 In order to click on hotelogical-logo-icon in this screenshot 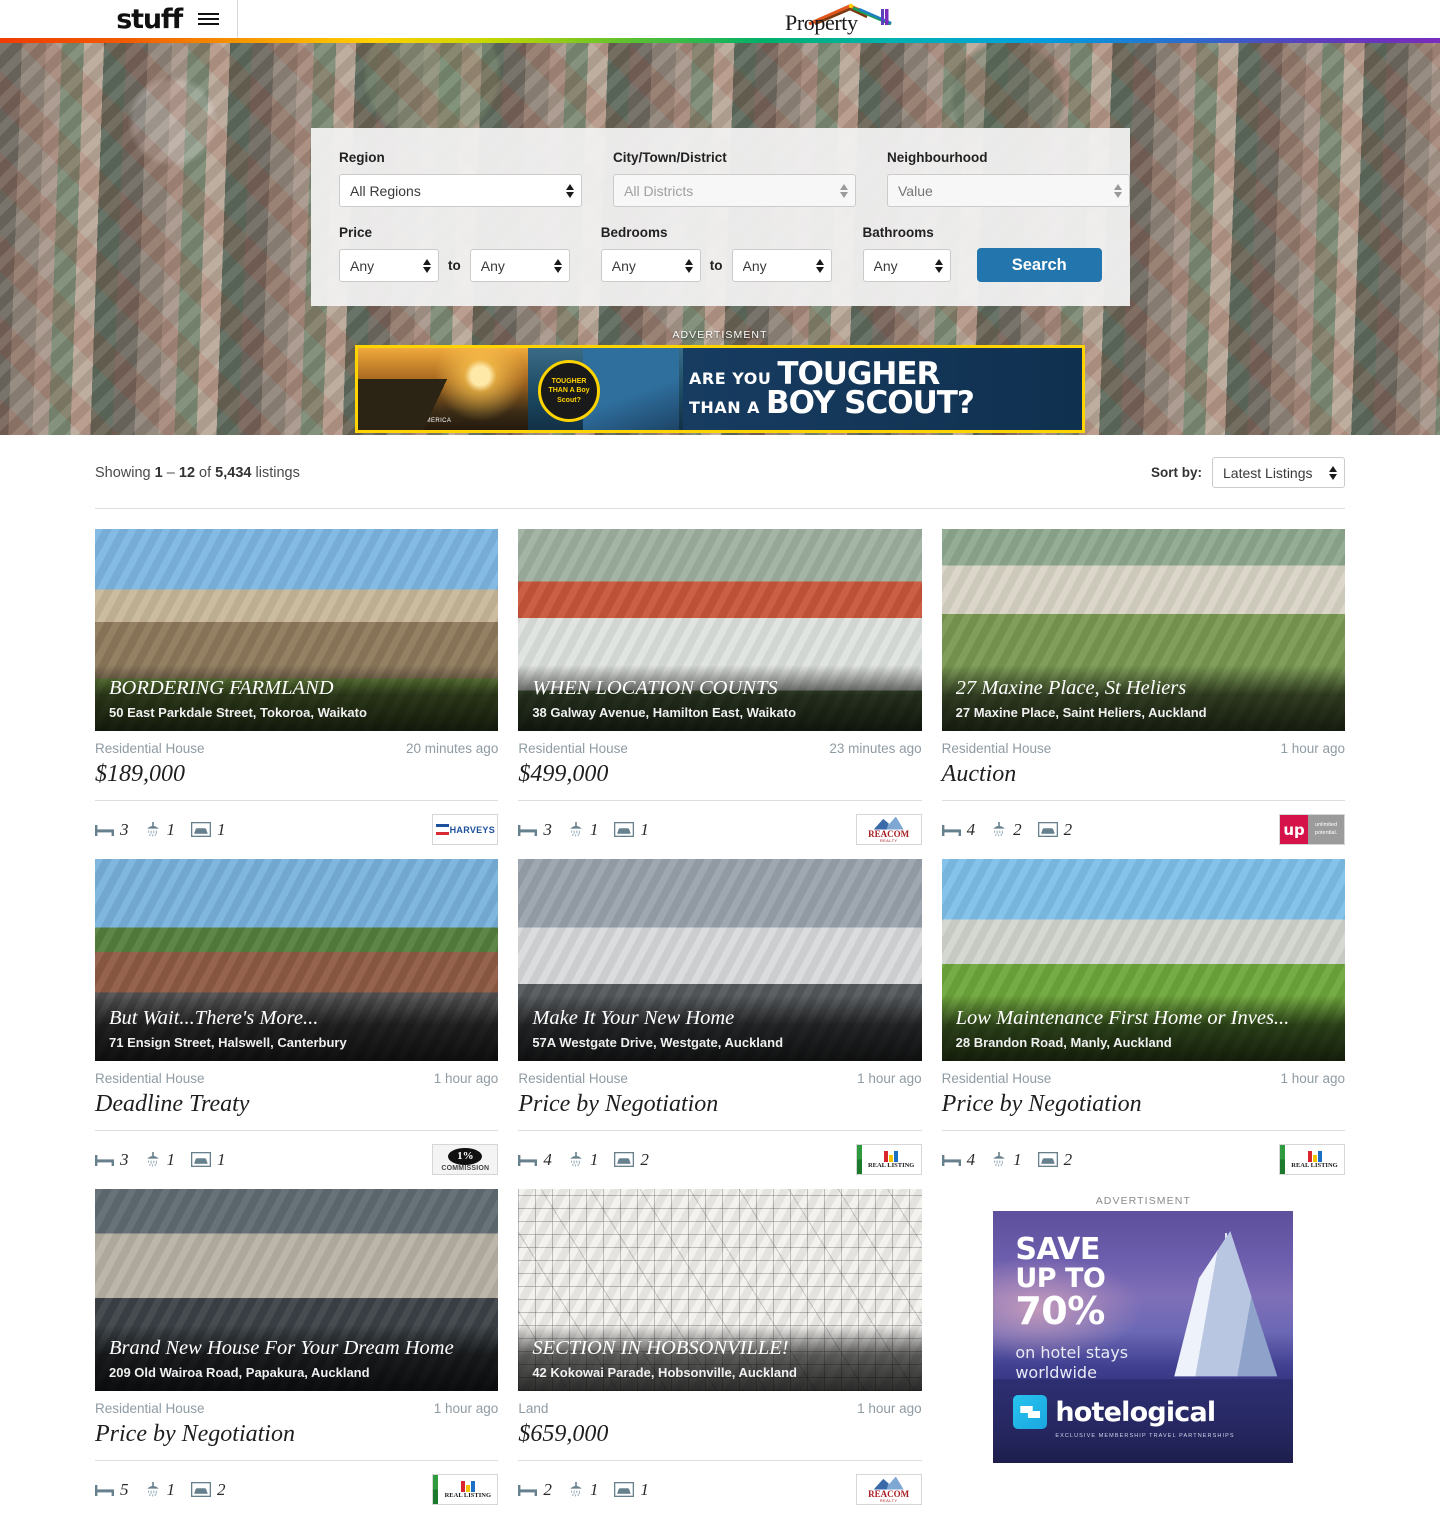, I will do `click(1030, 1412)`.